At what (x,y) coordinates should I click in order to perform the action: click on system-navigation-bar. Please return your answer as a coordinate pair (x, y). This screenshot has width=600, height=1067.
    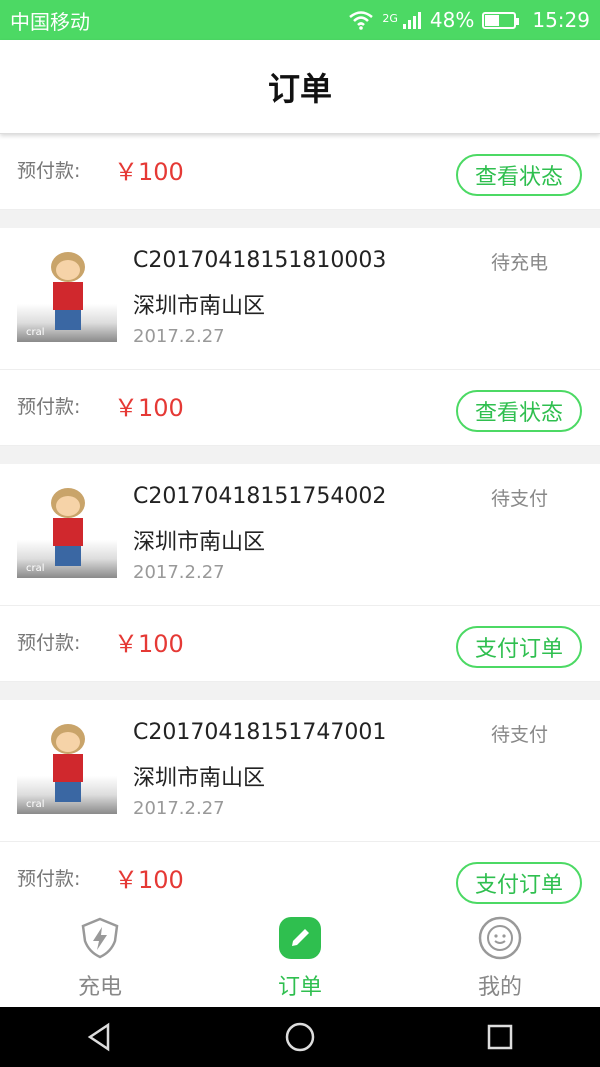
    Looking at the image, I should click on (300, 1037).